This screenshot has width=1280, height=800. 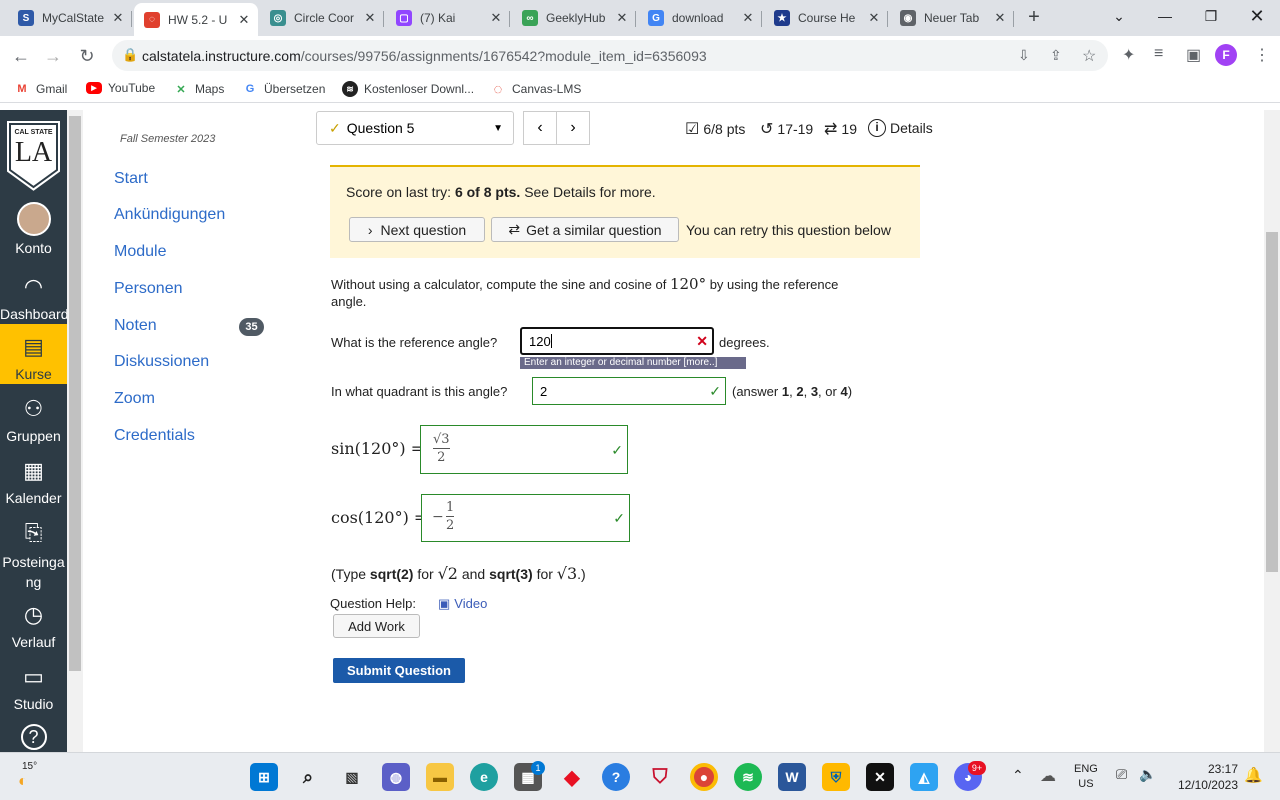 What do you see at coordinates (131, 179) in the screenshot?
I see `course-nav-start: Start` at bounding box center [131, 179].